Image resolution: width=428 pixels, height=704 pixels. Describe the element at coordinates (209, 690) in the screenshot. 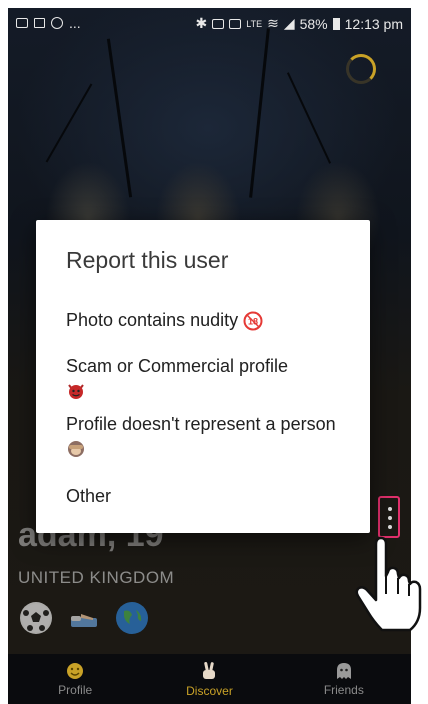

I see `nav-discover-label: Discover` at that location.